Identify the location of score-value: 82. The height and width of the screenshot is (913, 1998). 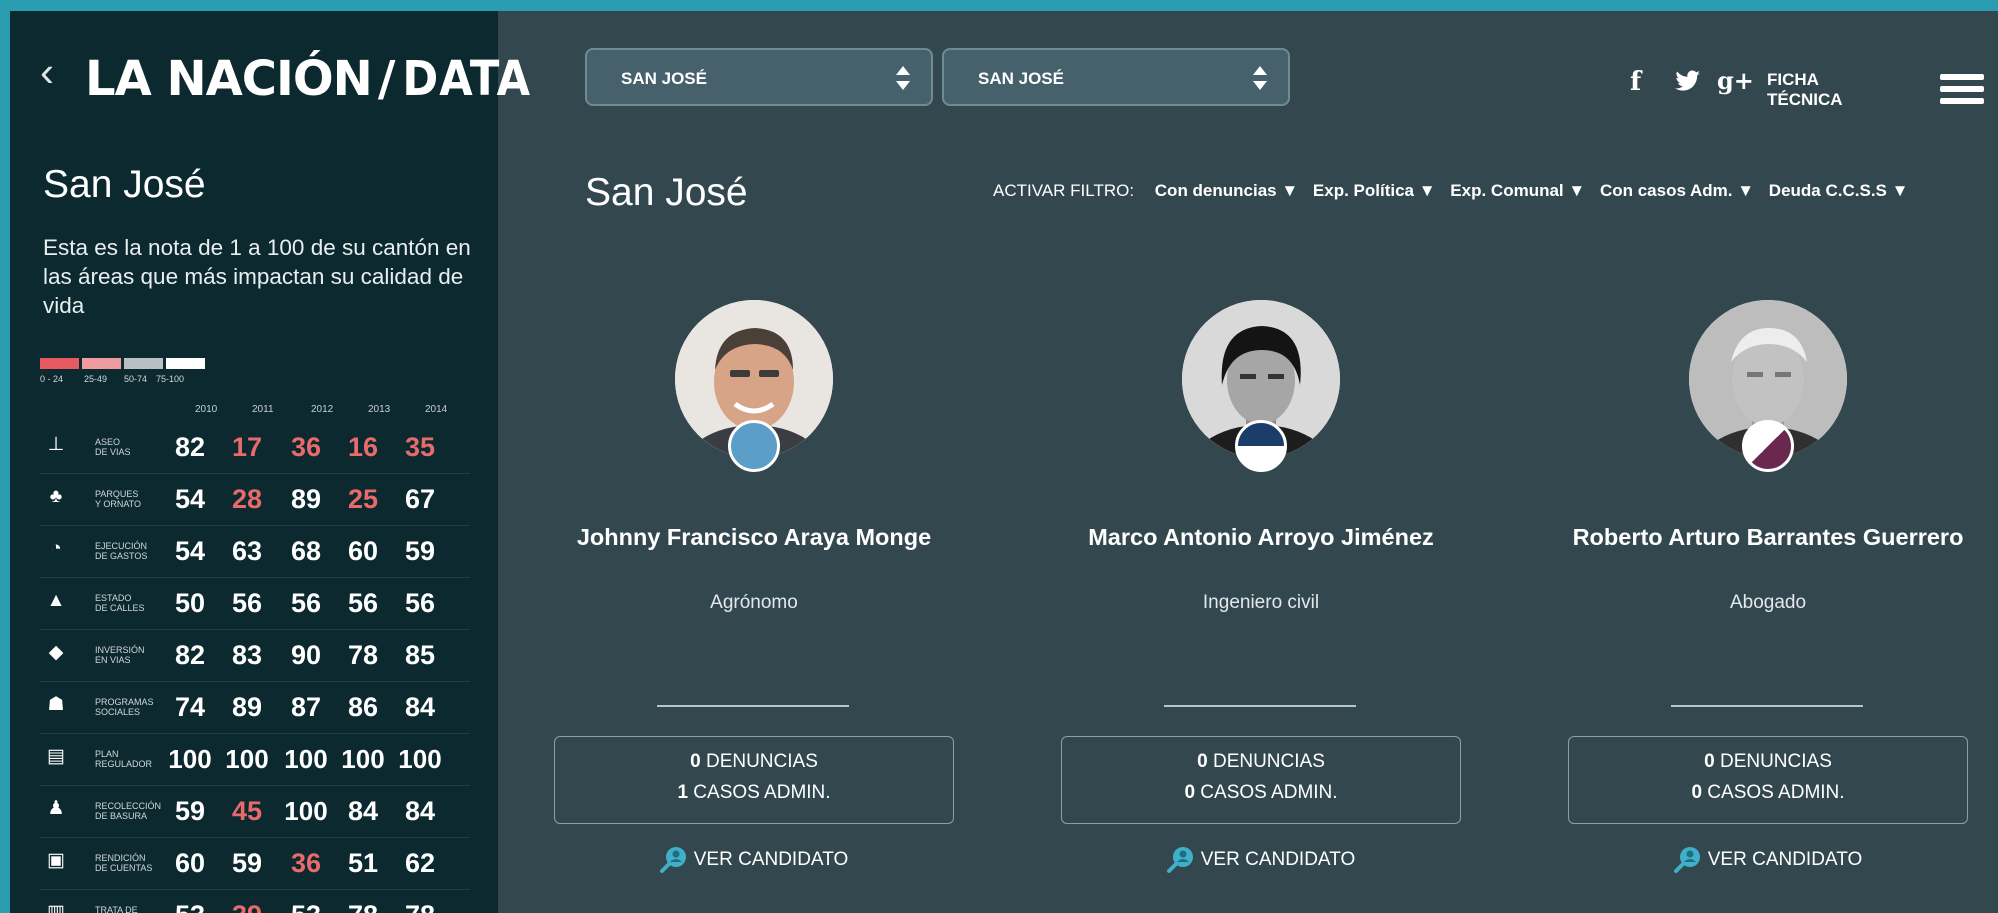
(190, 447).